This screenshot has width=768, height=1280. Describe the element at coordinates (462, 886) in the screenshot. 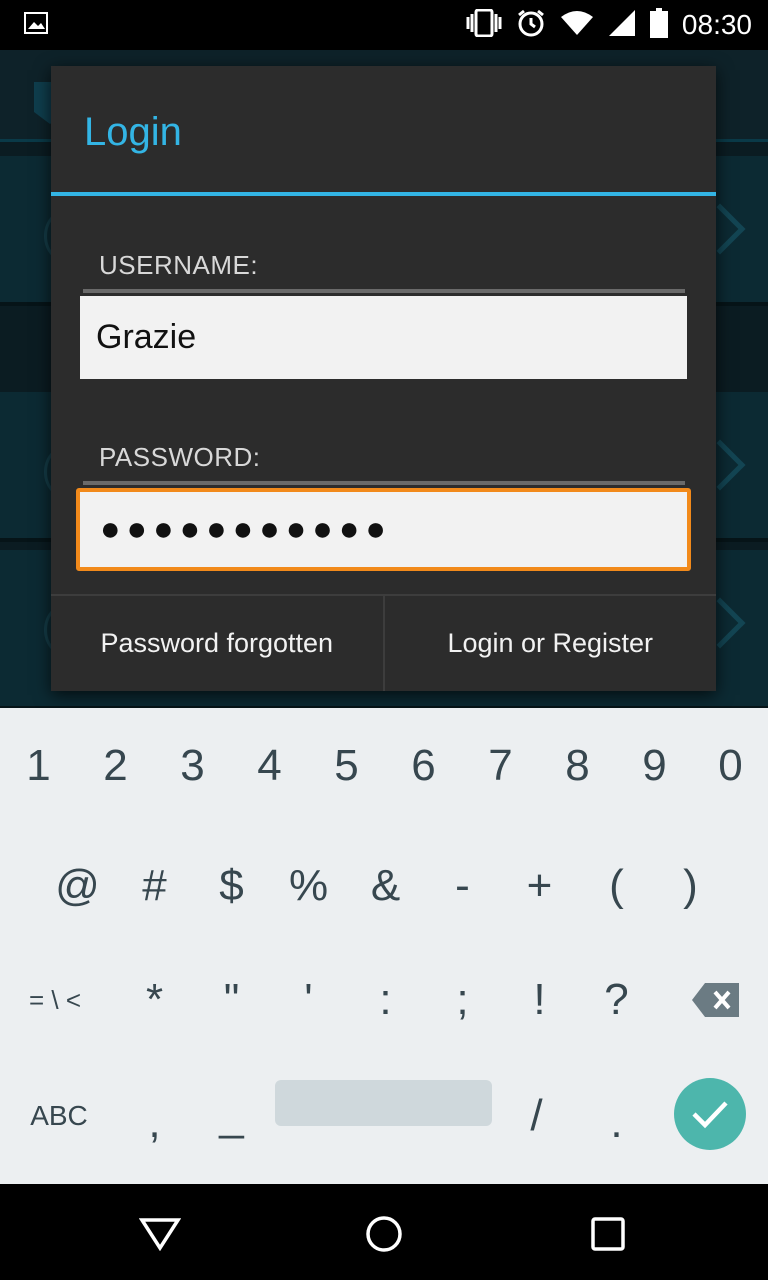

I see `key-minus: -` at that location.